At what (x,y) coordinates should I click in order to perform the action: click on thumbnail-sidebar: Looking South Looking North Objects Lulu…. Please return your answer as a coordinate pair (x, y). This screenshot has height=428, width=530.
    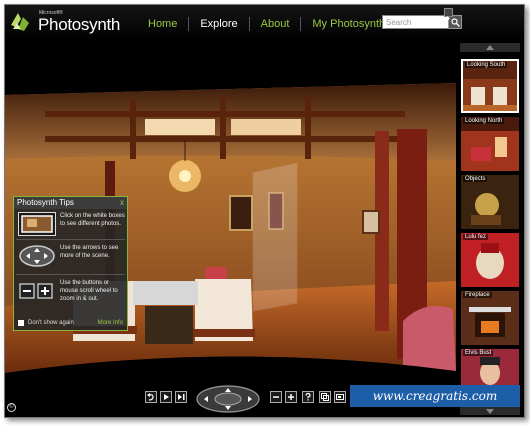
    Looking at the image, I should click on (490, 229).